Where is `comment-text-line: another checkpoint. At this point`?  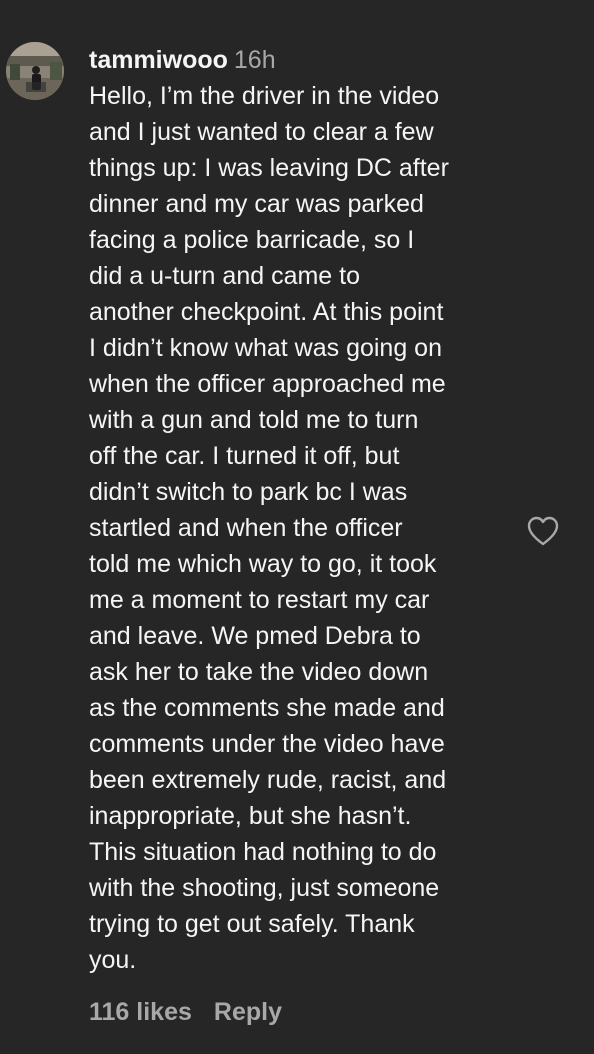
comment-text-line: another checkpoint. At this point is located at coordinates (266, 312).